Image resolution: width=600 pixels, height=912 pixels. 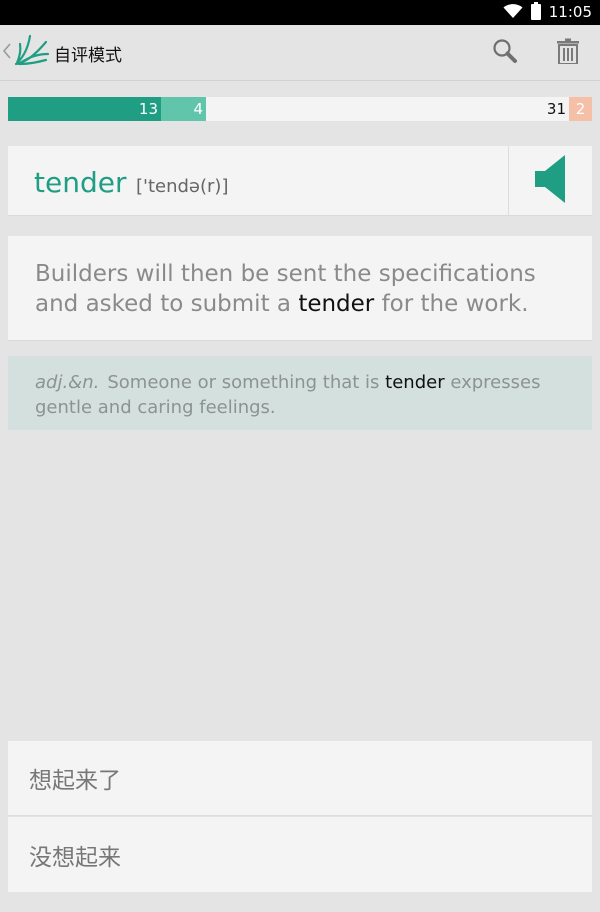 I want to click on progress-remaining-count: 31, so click(x=556, y=109).